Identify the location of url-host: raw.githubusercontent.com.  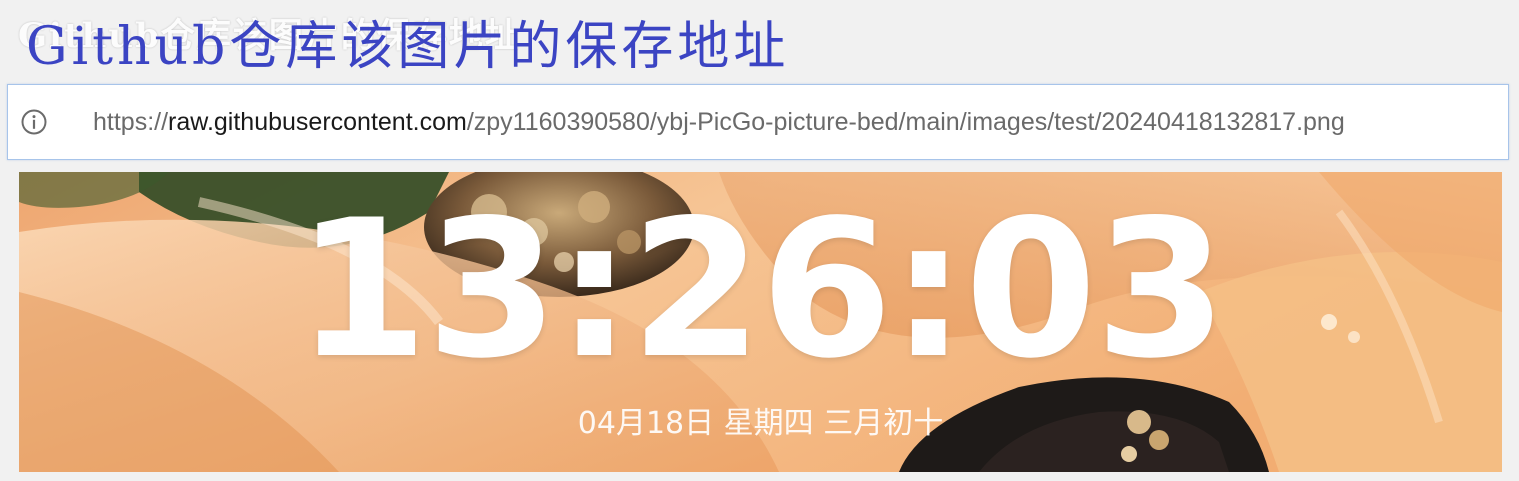
(317, 121).